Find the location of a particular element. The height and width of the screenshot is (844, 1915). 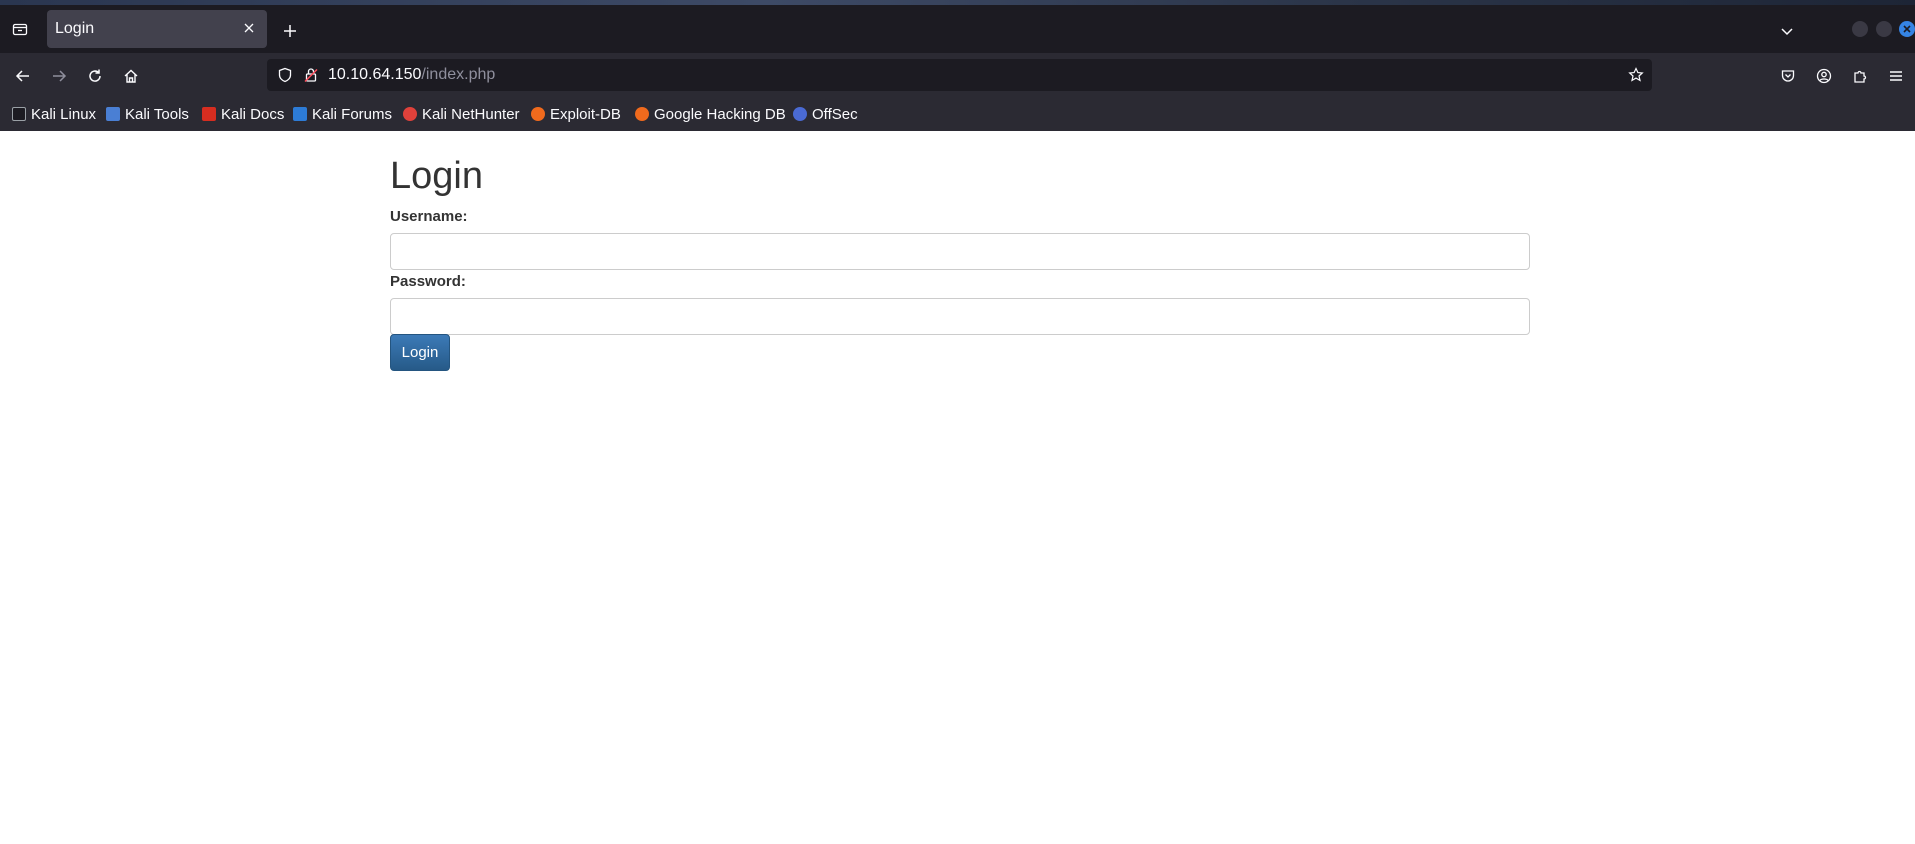

tab-bar: Login is located at coordinates (957, 29).